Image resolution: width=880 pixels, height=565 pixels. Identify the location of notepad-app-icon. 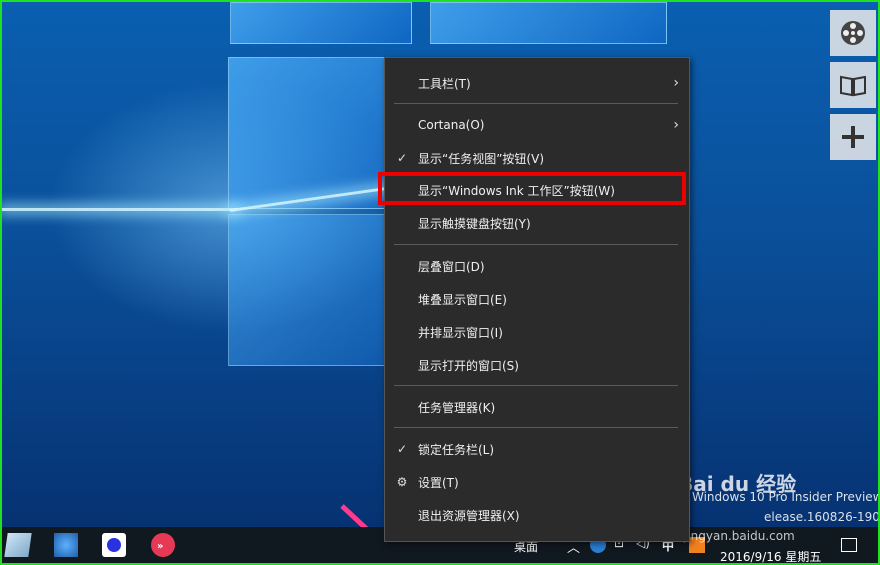
(18, 545).